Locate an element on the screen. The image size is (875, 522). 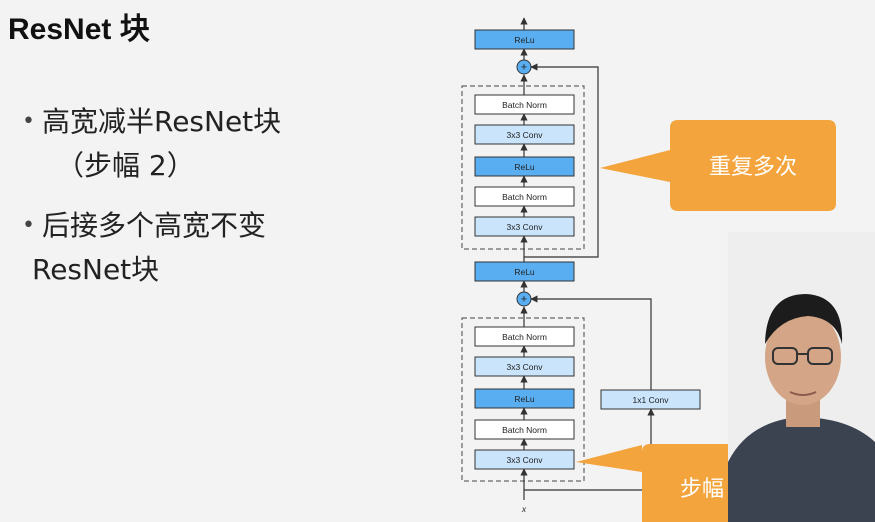
presenter-video is located at coordinates (801, 377).